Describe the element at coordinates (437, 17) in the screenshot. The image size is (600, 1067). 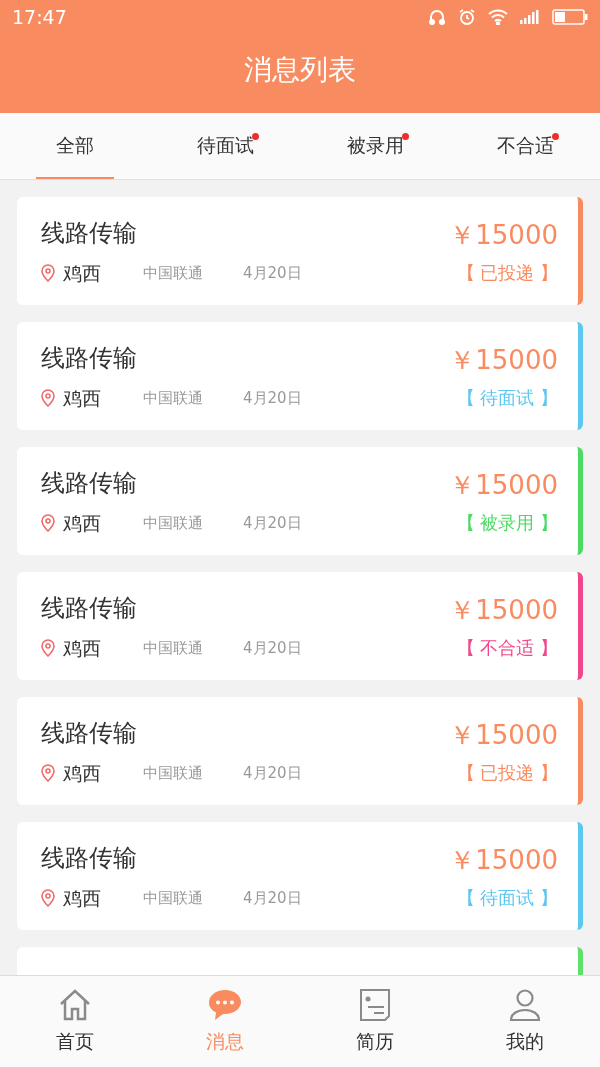
I see `headset-icon` at that location.